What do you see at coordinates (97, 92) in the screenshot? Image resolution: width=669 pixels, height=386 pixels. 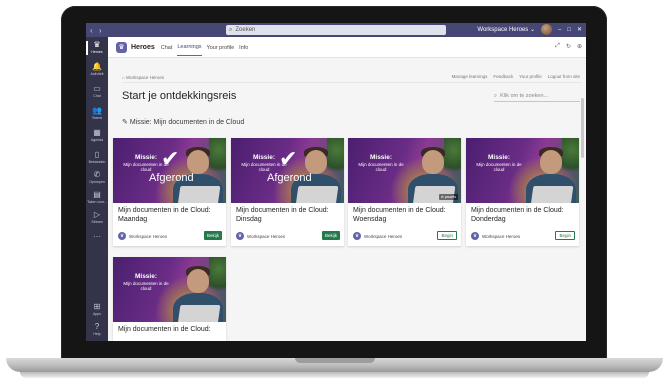 I see `rail-item-chat: ▭ Chat` at bounding box center [97, 92].